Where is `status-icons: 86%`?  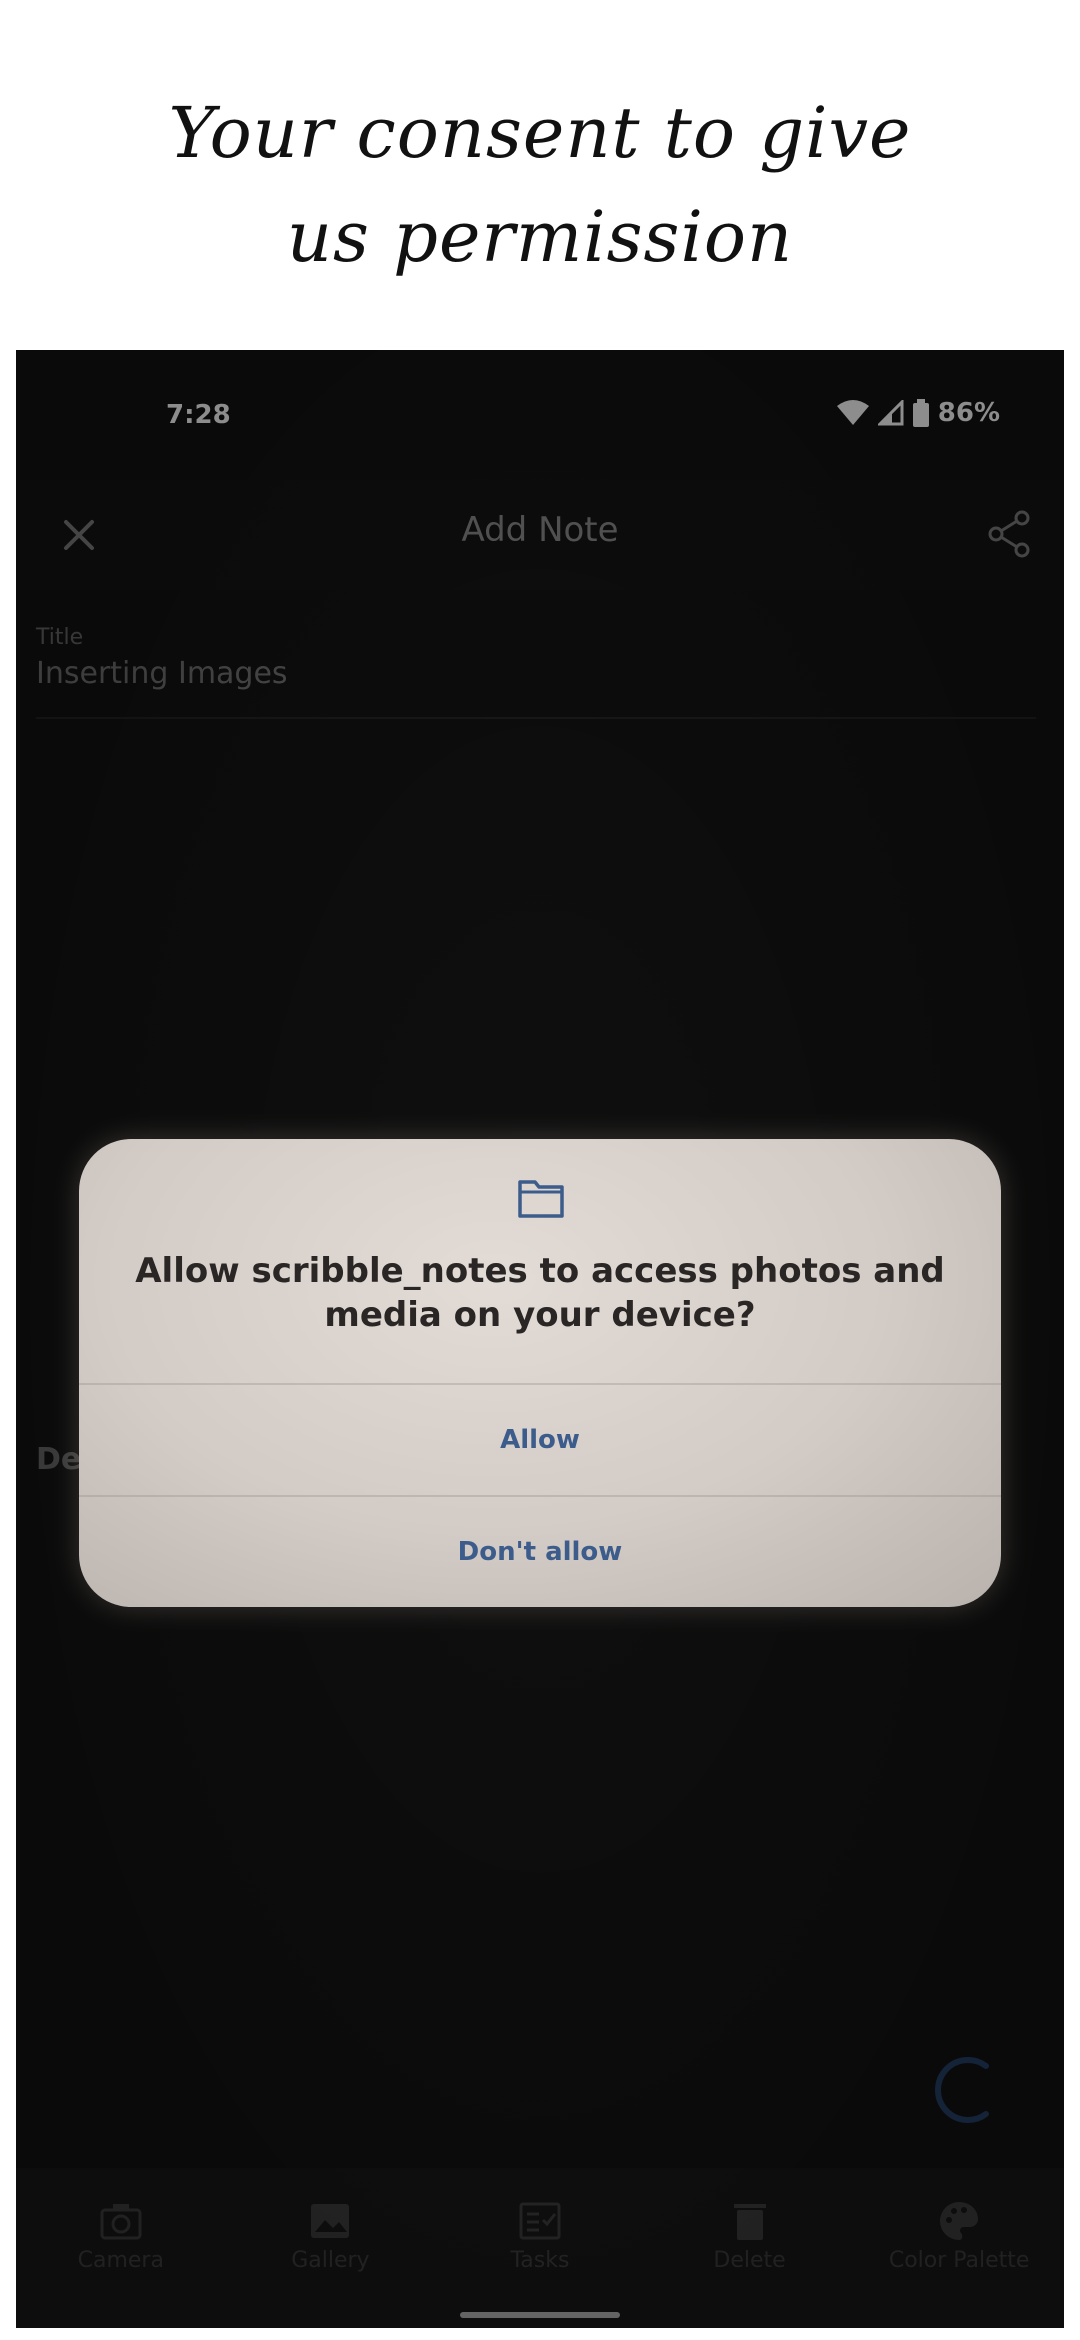
status-icons: 86% is located at coordinates (918, 413).